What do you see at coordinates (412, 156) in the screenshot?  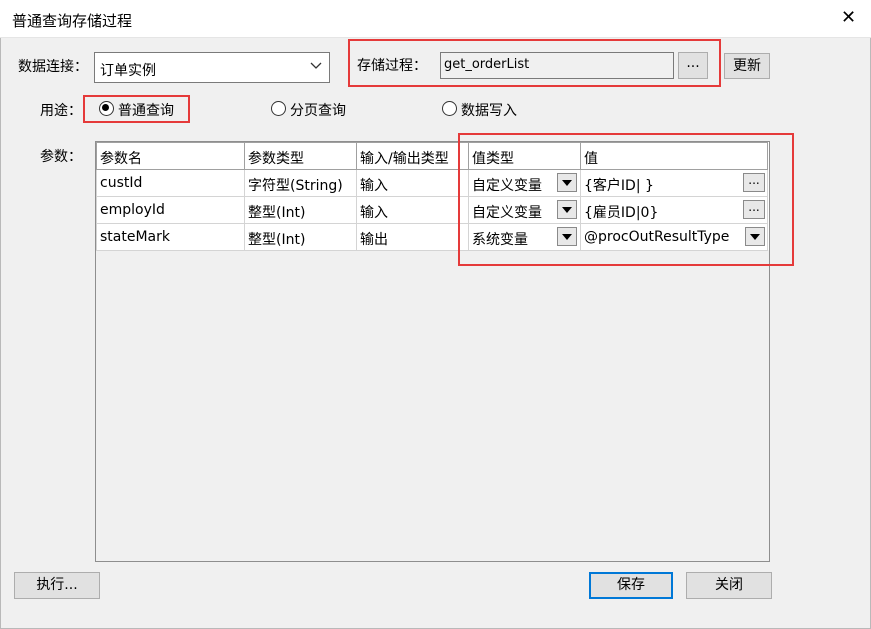 I see `col-header-io: 输入/输出类型` at bounding box center [412, 156].